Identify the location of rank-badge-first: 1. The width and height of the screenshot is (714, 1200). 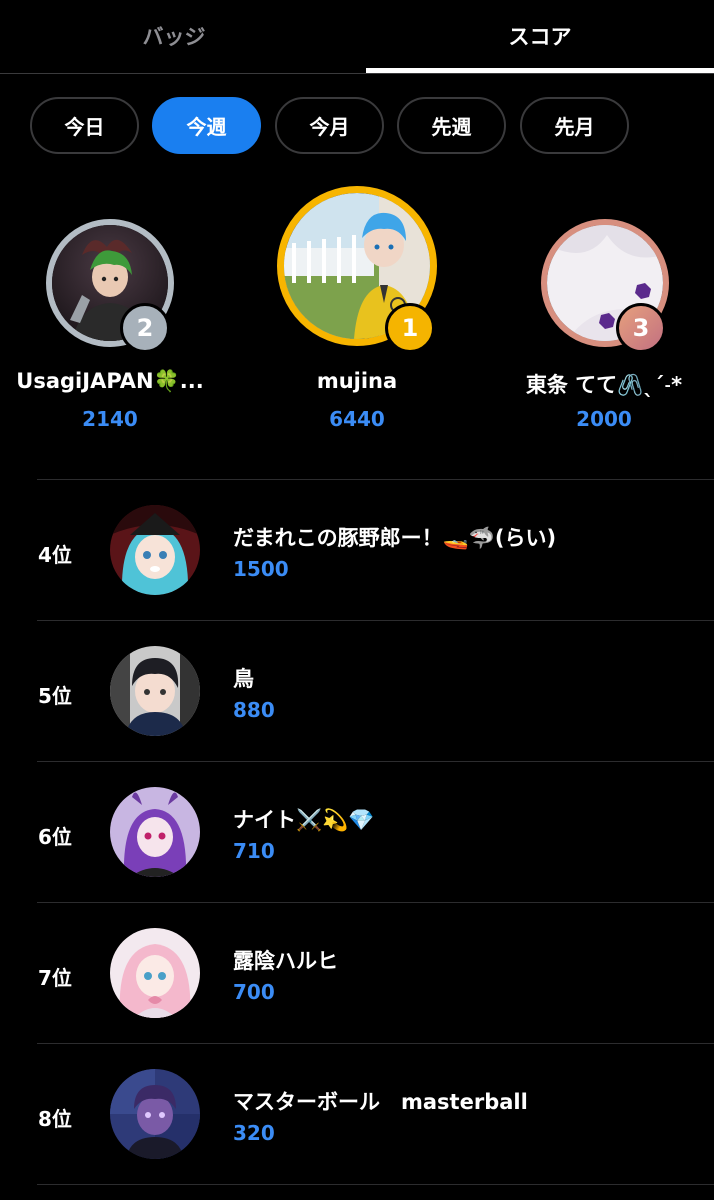
(410, 328).